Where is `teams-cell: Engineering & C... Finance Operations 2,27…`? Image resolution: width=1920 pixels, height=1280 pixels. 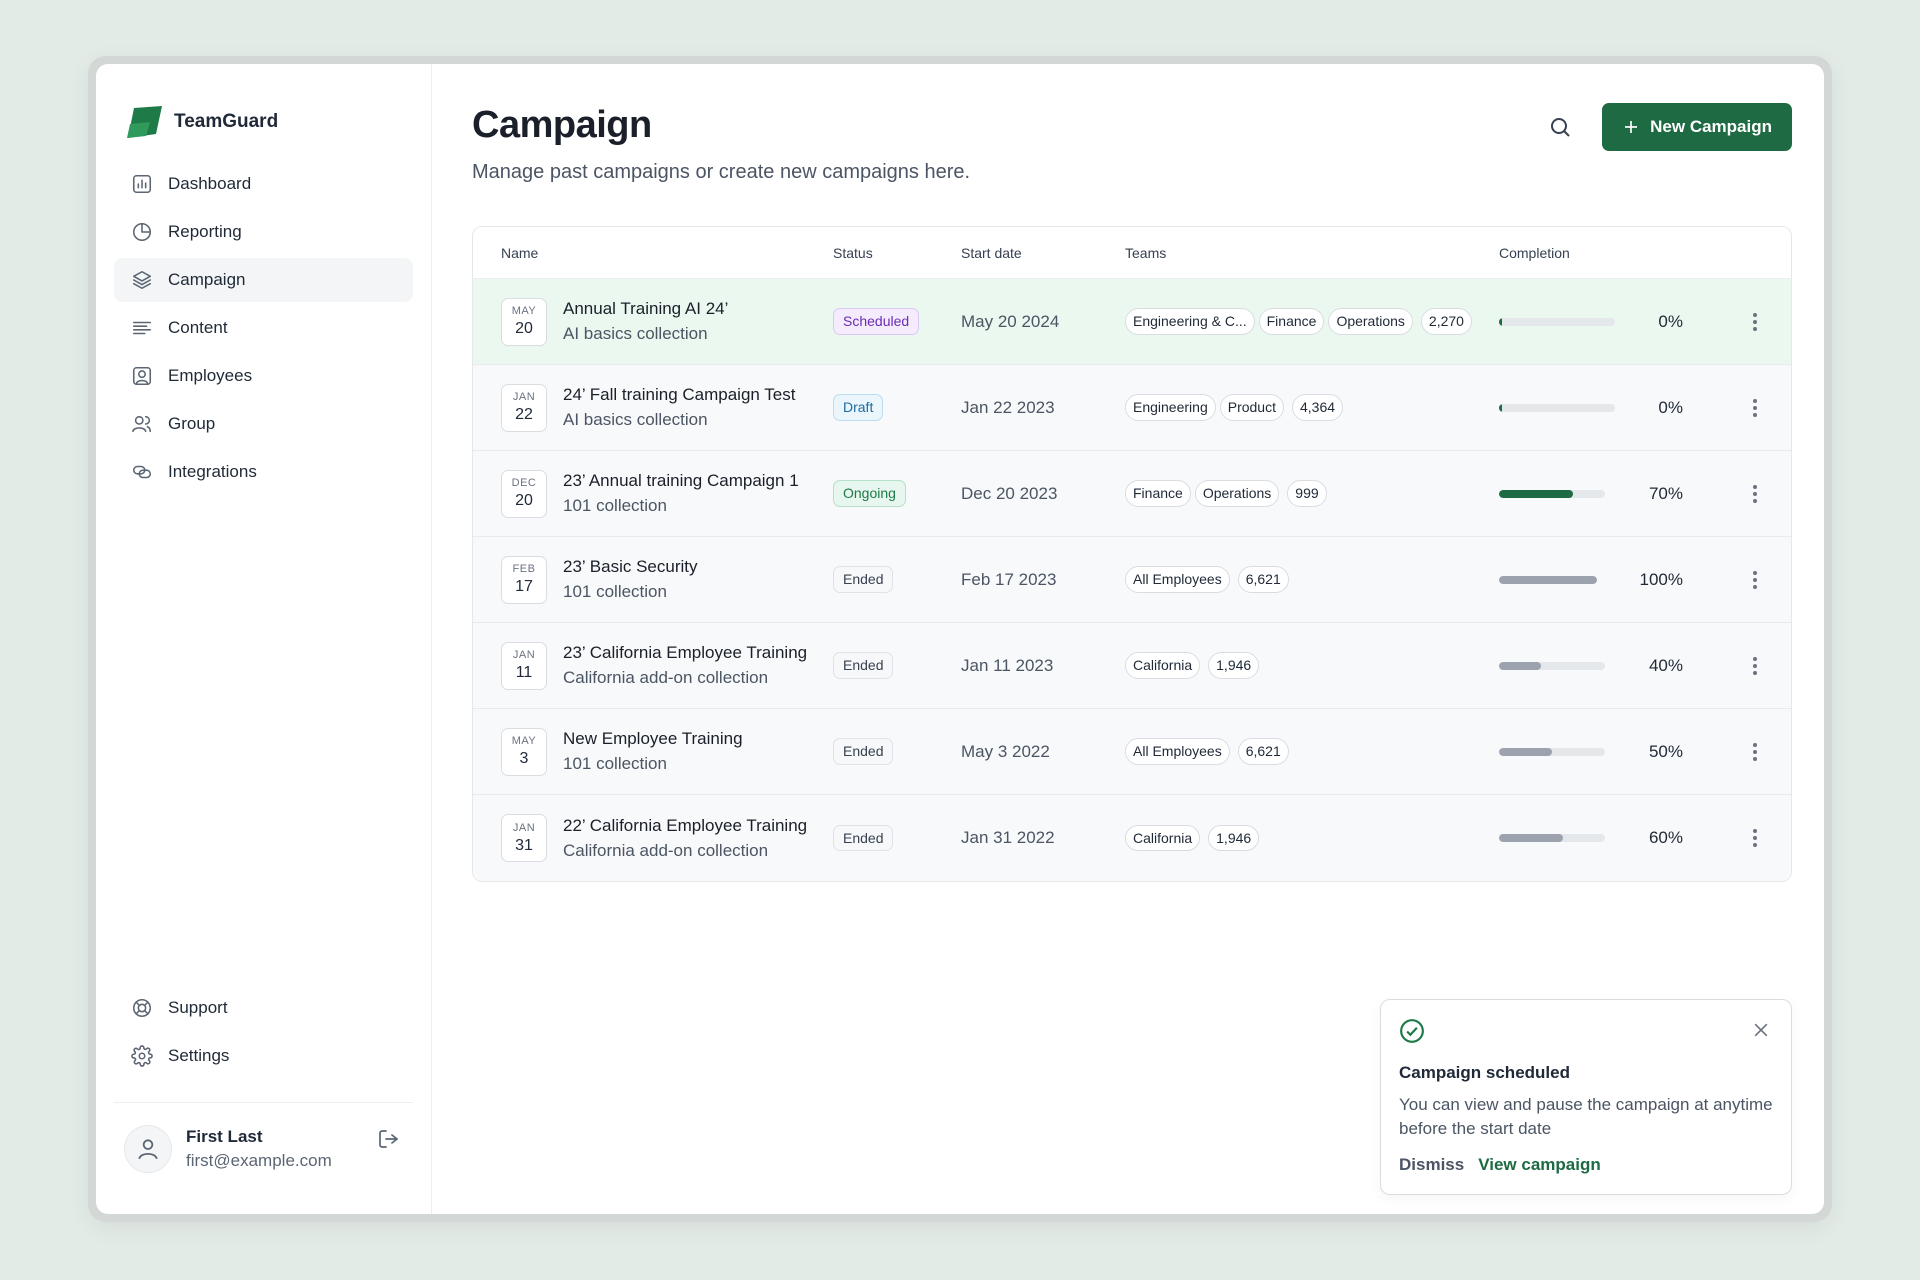
teams-cell: Engineering & C... Finance Operations 2,27… is located at coordinates (1312, 321).